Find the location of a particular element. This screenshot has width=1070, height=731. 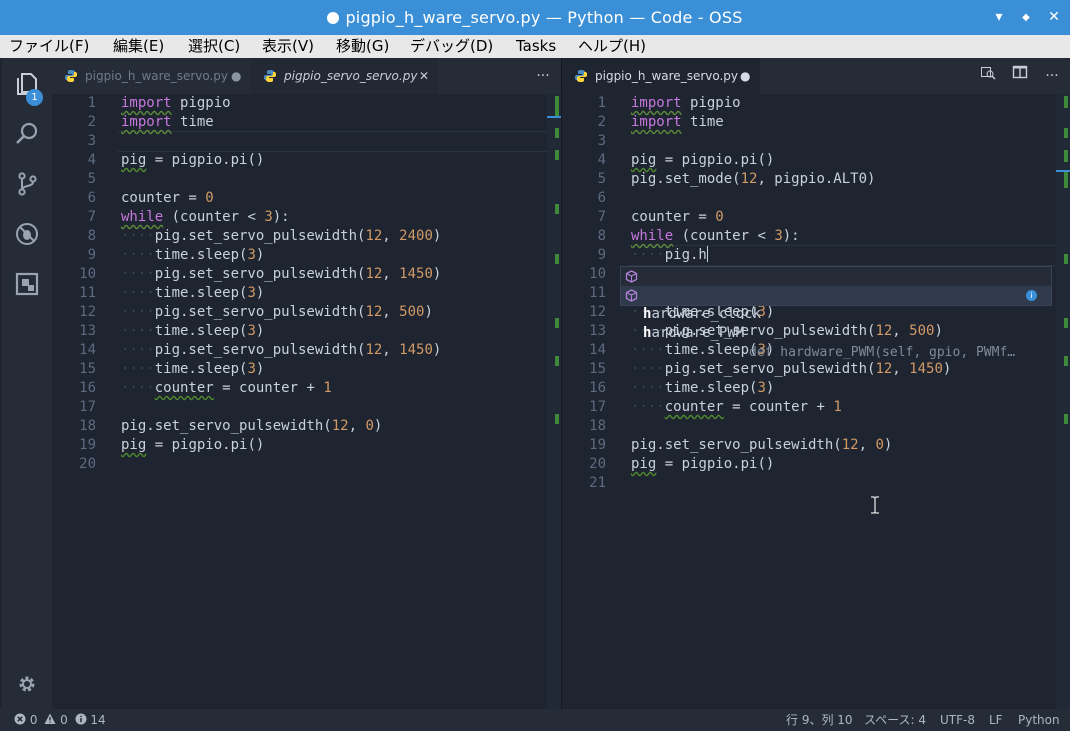

open-changes-button is located at coordinates (988, 76).